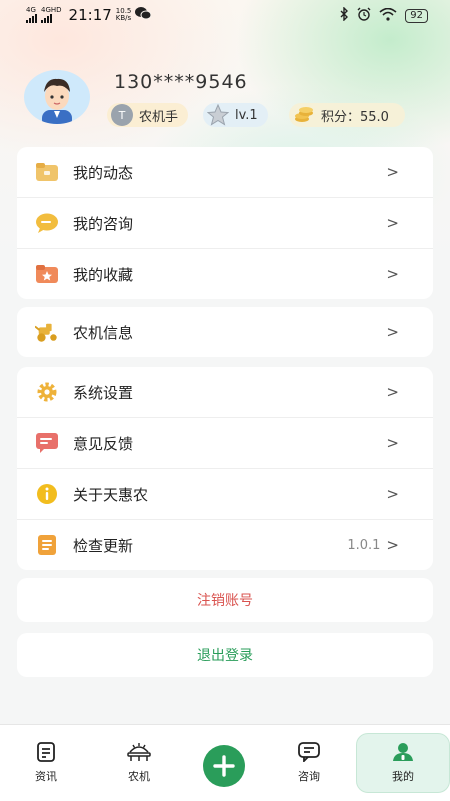 Image resolution: width=450 pixels, height=801 pixels. I want to click on tab-mine: 我的, so click(403, 763).